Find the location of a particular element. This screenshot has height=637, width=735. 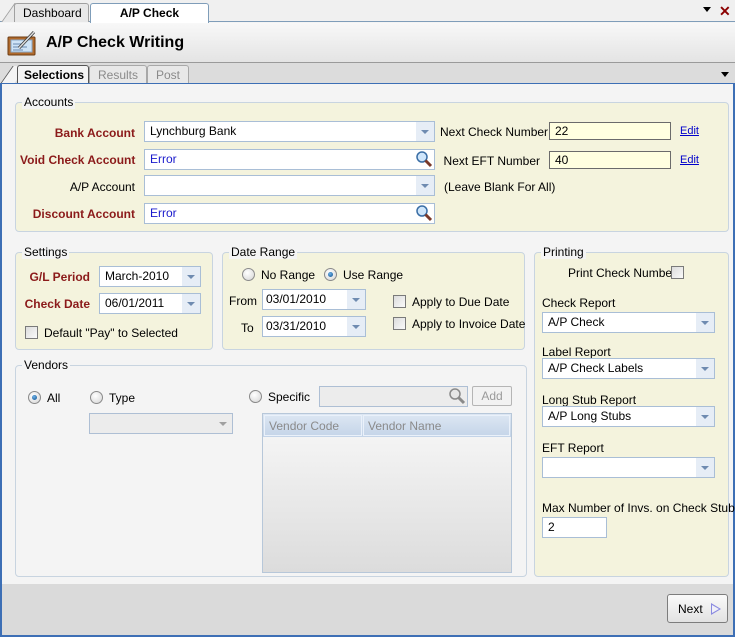

gl-period-label: G/L Period is located at coordinates (59, 277).